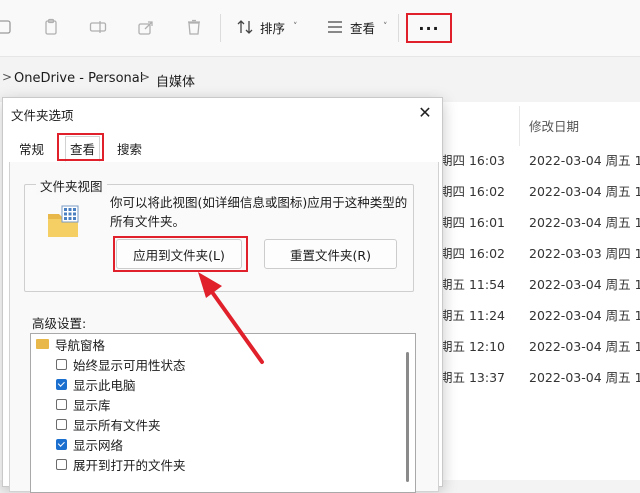  I want to click on delete-icon, so click(194, 27).